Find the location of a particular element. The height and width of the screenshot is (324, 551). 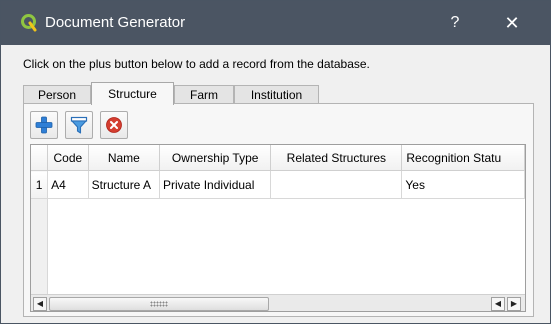

corner-header is located at coordinates (40, 158).